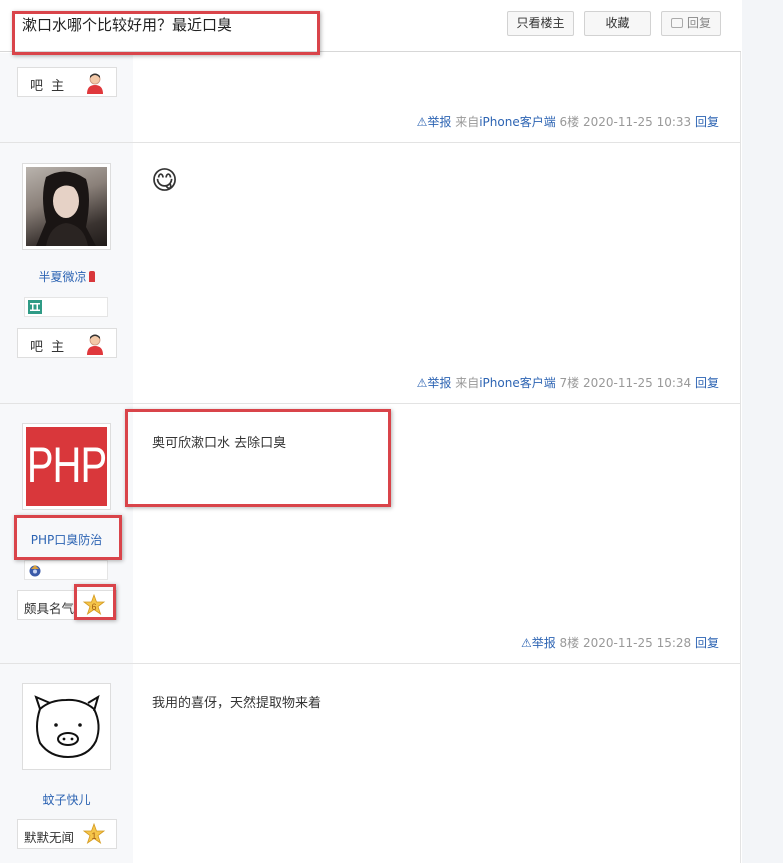  What do you see at coordinates (95, 602) in the screenshot?
I see `highlight-box-level` at bounding box center [95, 602].